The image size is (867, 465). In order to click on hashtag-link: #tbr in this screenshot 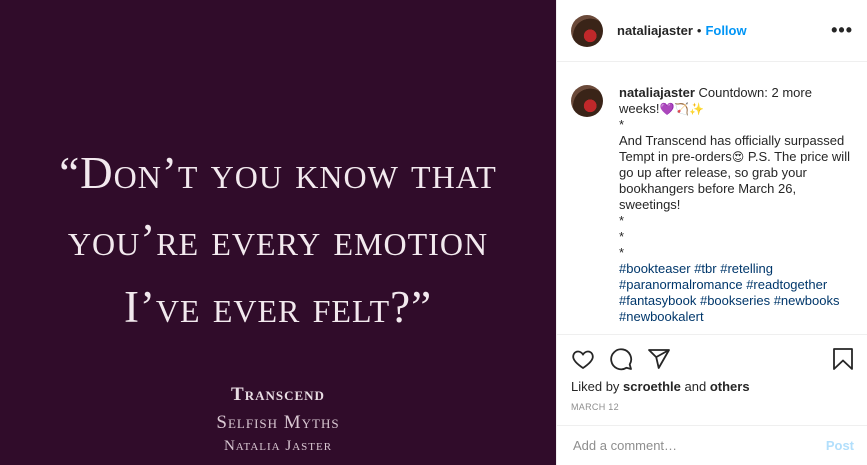, I will do `click(705, 268)`.